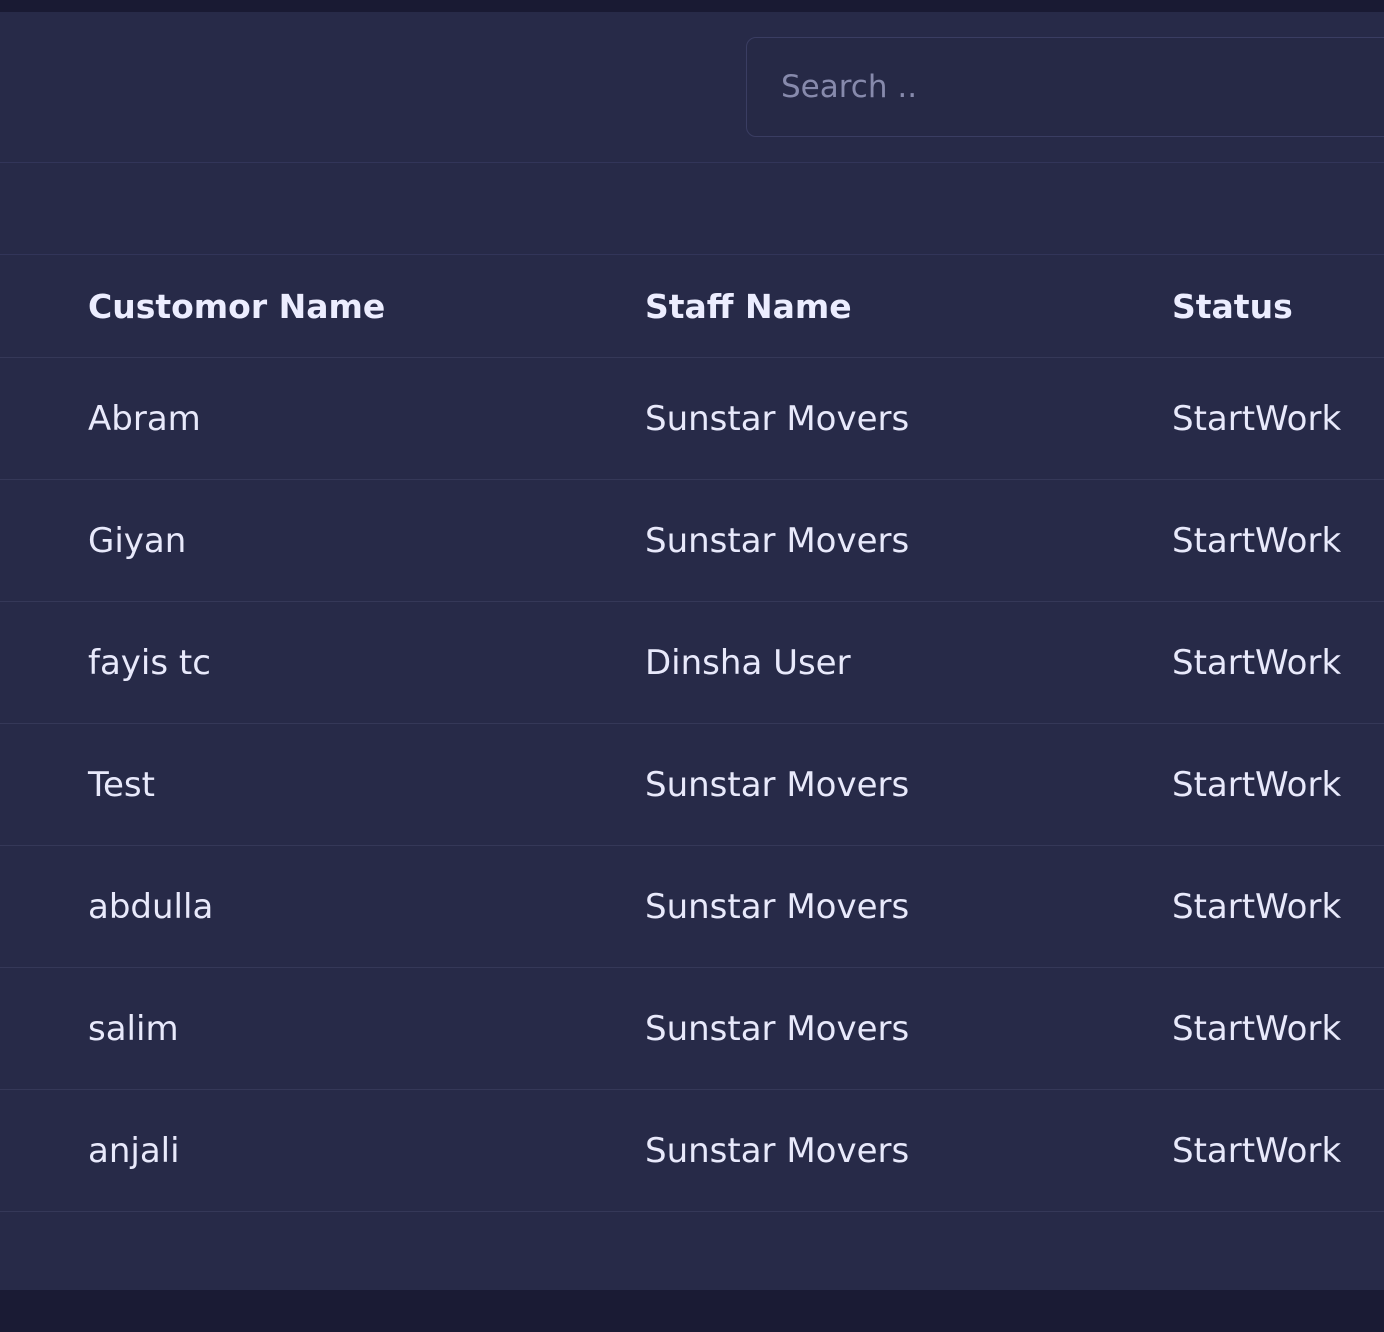 The width and height of the screenshot is (1384, 1332). What do you see at coordinates (121, 784) in the screenshot?
I see `customer-name-cell: Test` at bounding box center [121, 784].